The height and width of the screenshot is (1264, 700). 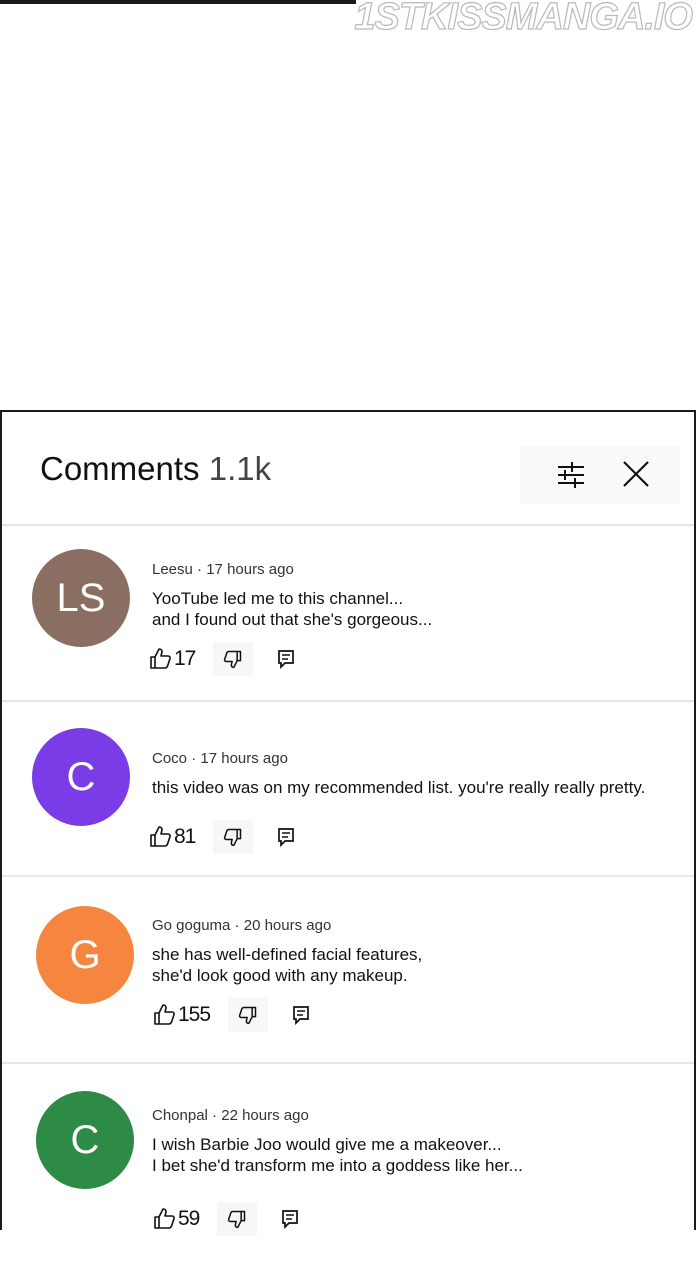 I want to click on like-button: 17, so click(x=172, y=659).